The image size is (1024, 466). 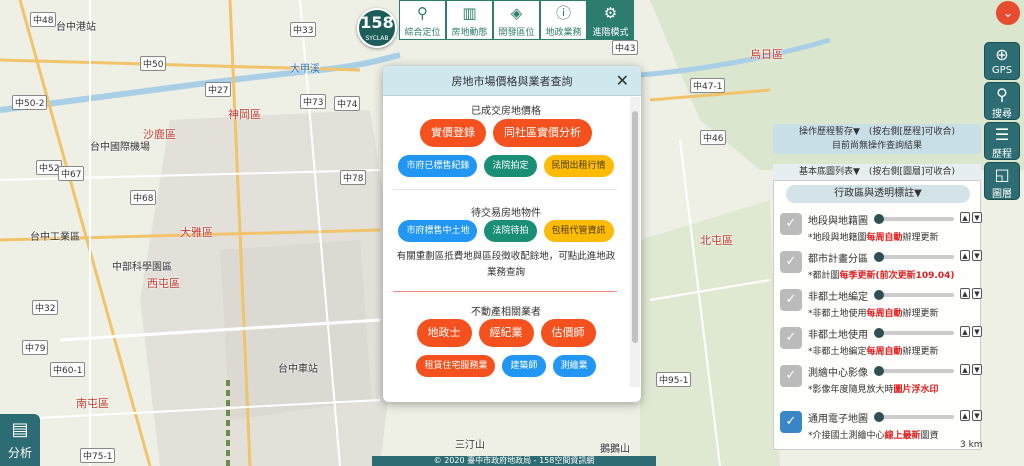 I want to click on building-icon: ▥, so click(x=469, y=13).